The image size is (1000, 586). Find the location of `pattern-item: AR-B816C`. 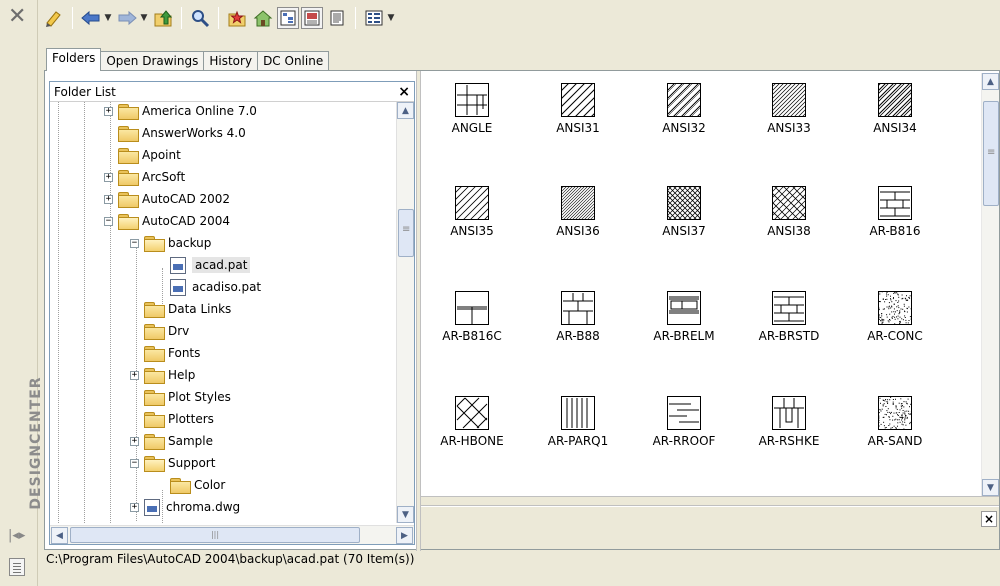

pattern-item: AR-B816C is located at coordinates (472, 317).